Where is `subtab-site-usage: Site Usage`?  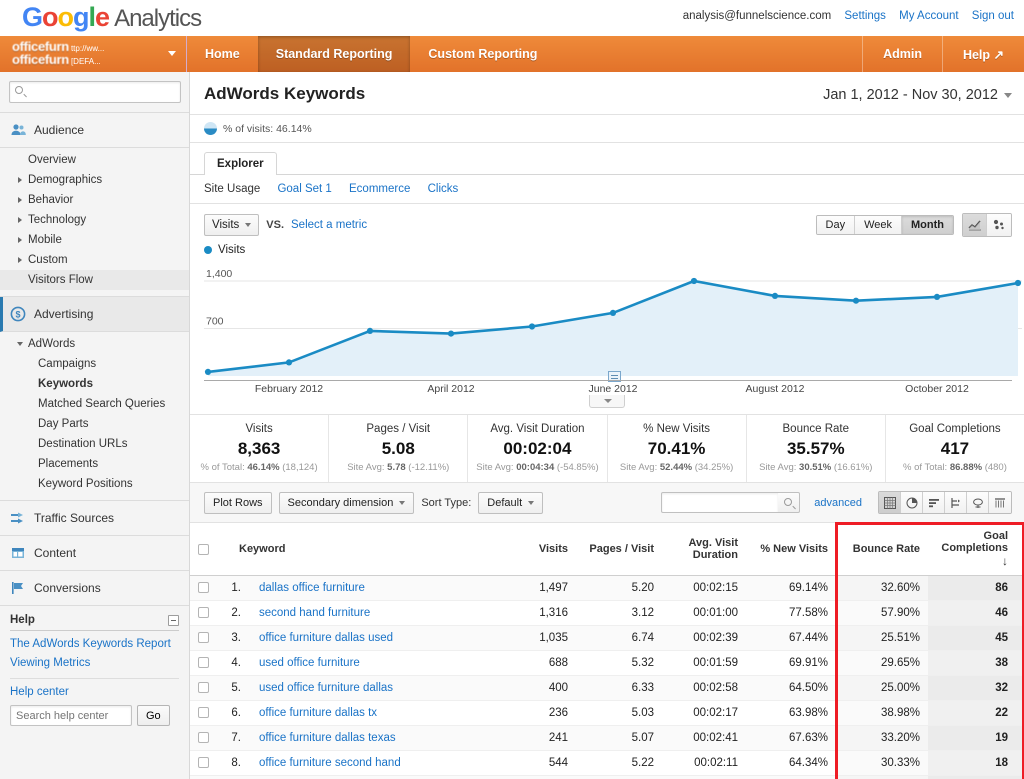
subtab-site-usage: Site Usage is located at coordinates (232, 189).